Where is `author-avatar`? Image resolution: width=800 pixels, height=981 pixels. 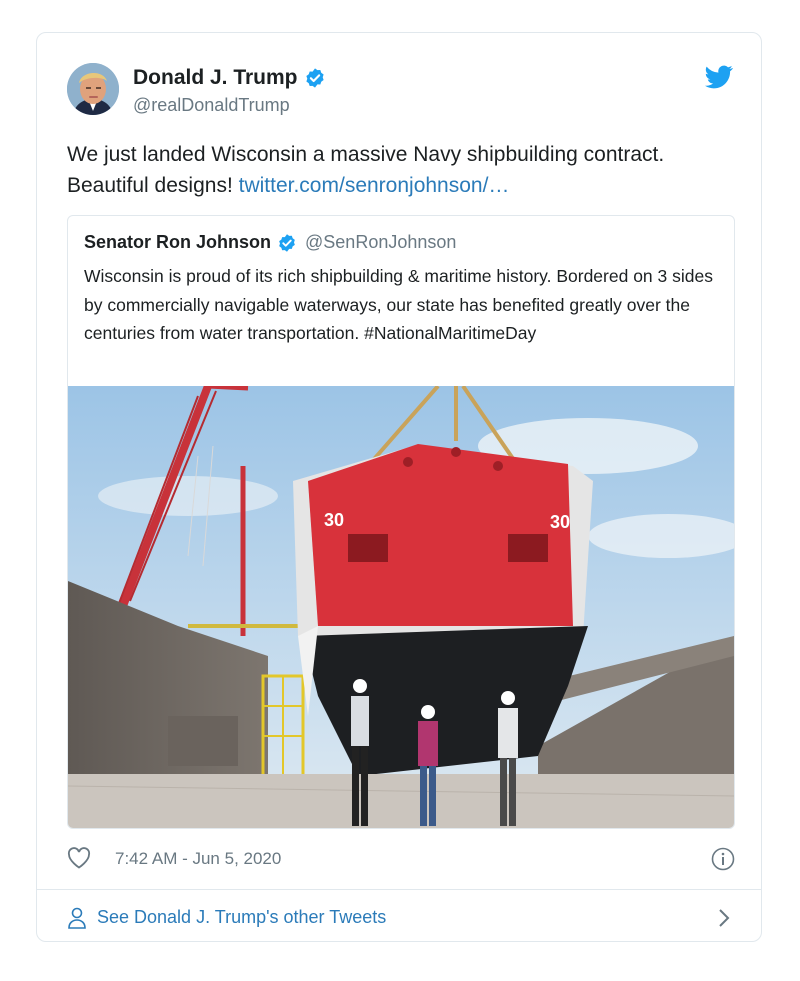
author-avatar is located at coordinates (93, 89).